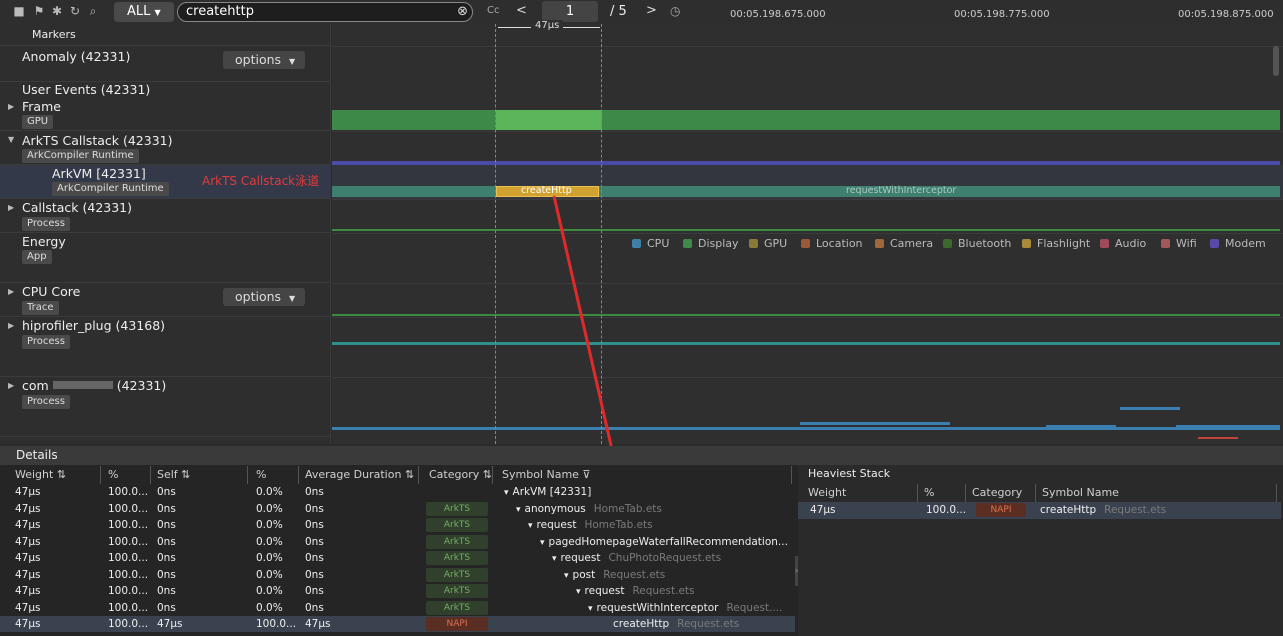  What do you see at coordinates (46, 224) in the screenshot?
I see `callstack-tag: Process` at bounding box center [46, 224].